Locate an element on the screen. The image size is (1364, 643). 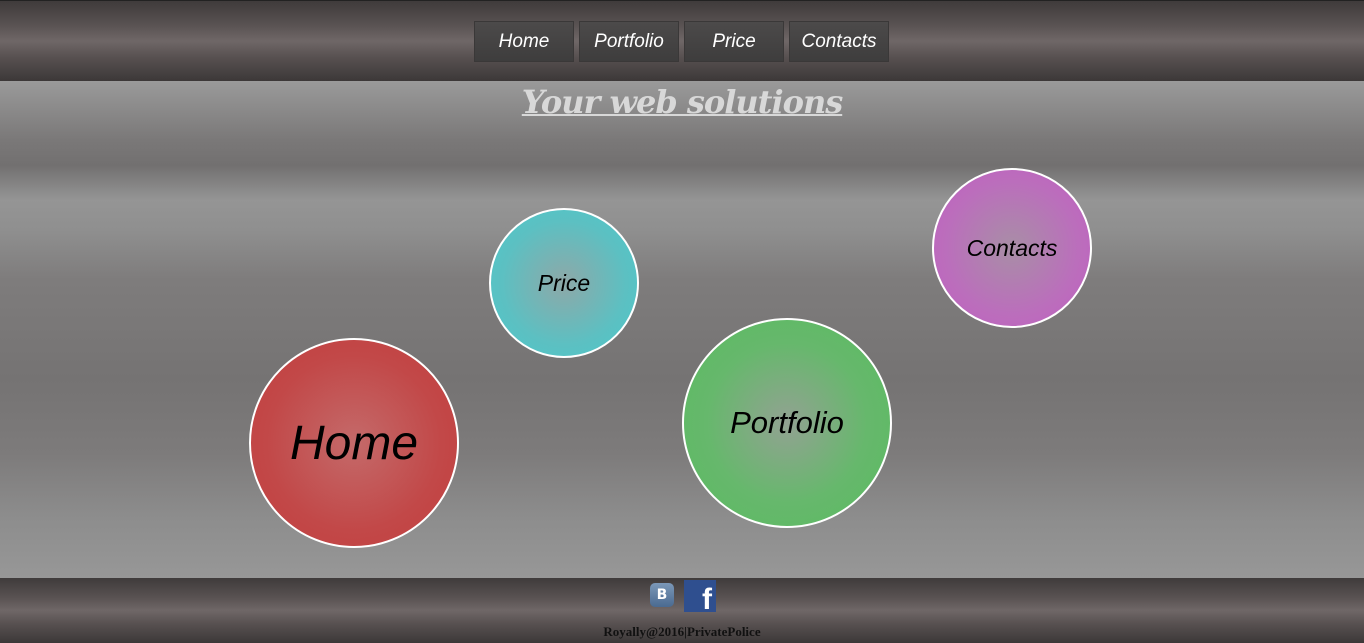
copyright-text: Royally@2016|PrivatePolice is located at coordinates (682, 631).